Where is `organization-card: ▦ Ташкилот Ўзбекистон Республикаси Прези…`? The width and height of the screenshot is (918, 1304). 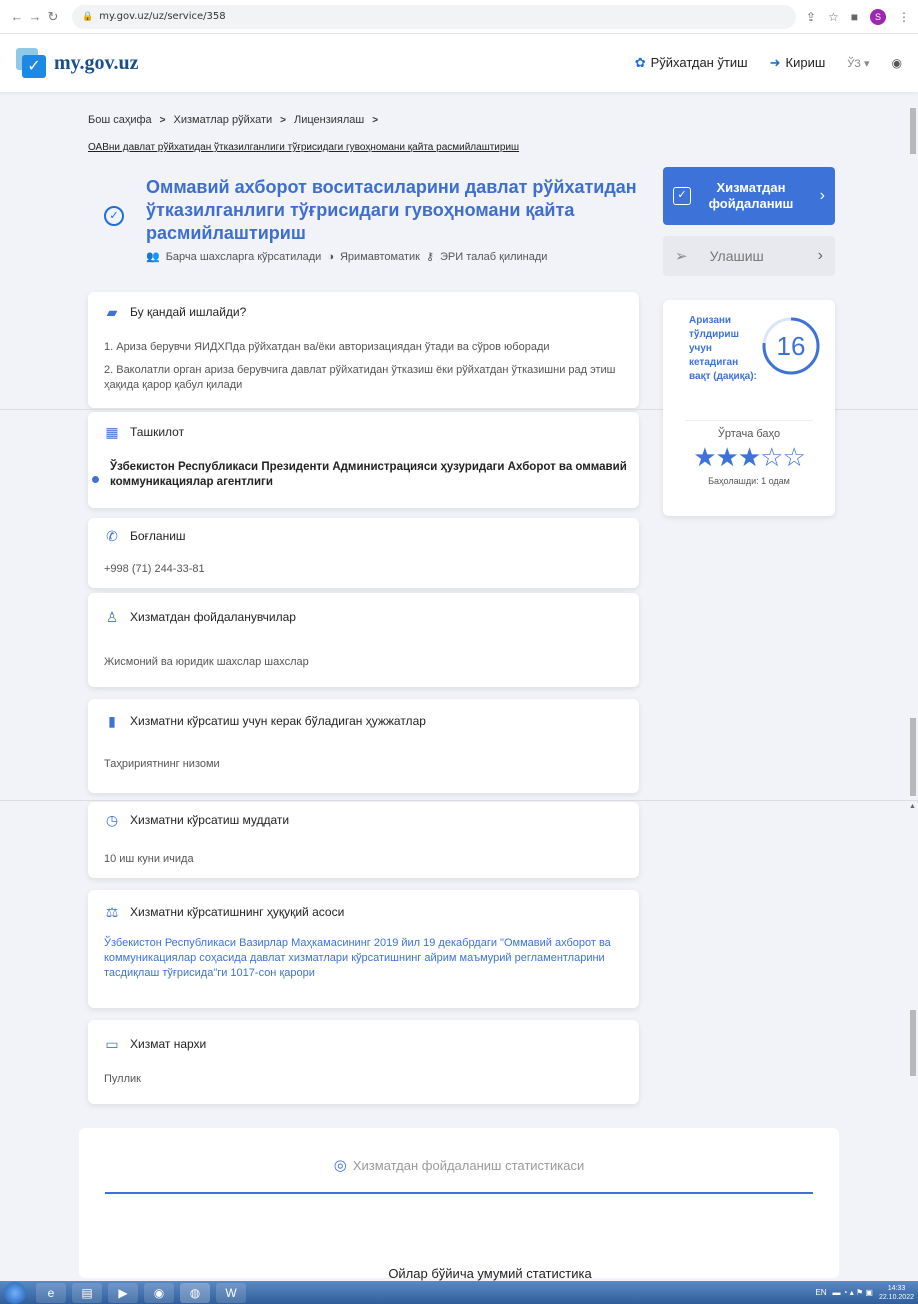
organization-card: ▦ Ташкилот Ўзбекистон Республикаси Прези… is located at coordinates (363, 460).